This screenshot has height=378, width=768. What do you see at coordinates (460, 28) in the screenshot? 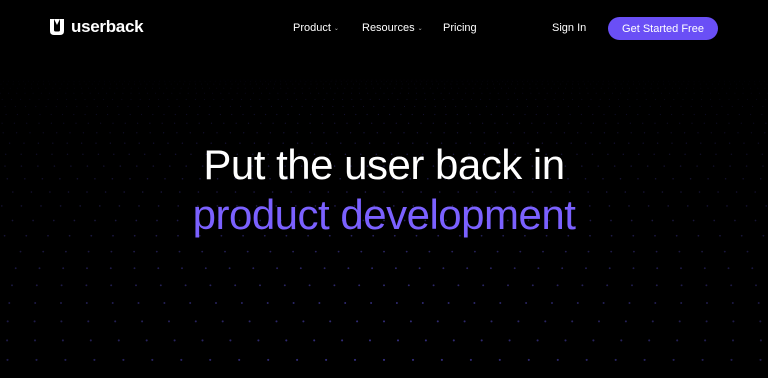
I see `nav-pricing: Pricing` at bounding box center [460, 28].